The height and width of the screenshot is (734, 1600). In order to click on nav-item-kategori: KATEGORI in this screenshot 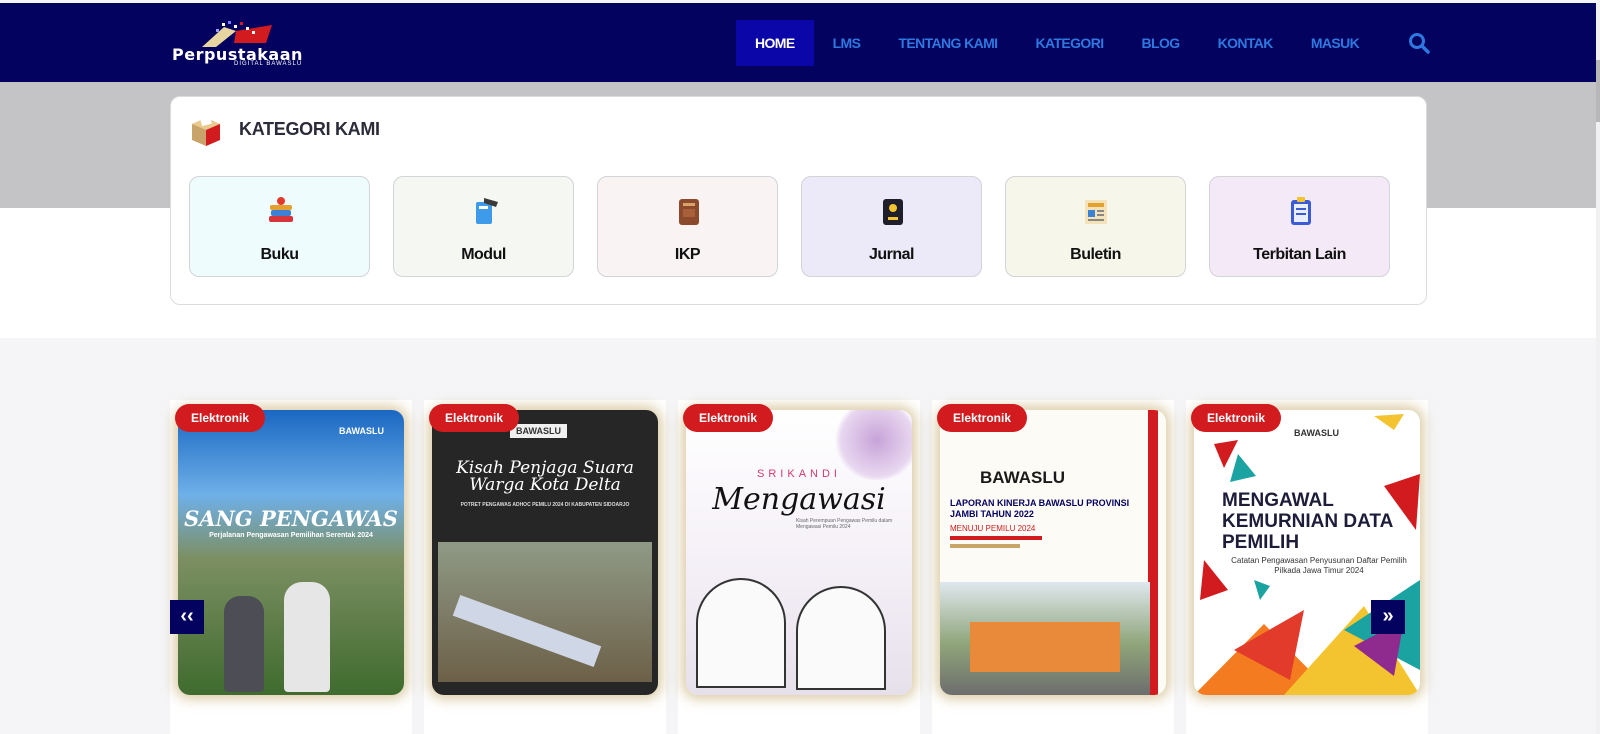, I will do `click(1069, 43)`.